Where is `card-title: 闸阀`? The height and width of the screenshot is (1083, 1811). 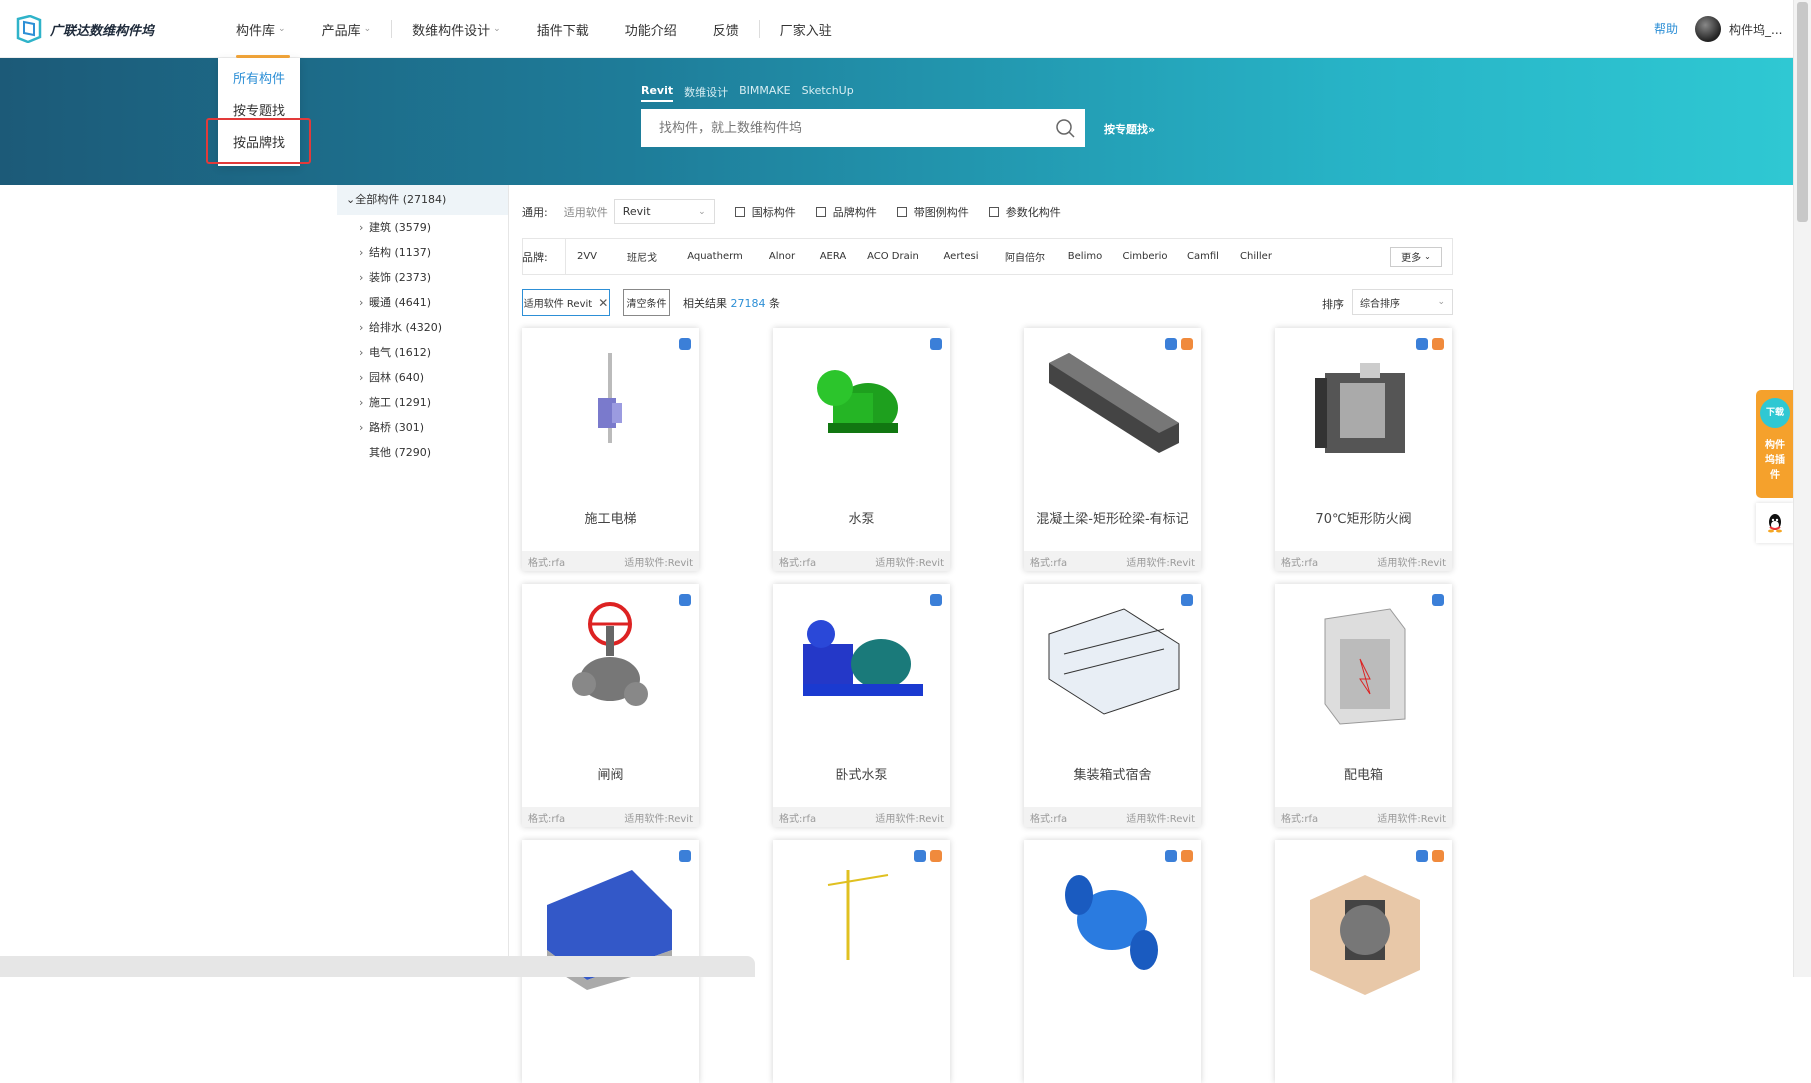 card-title: 闸阀 is located at coordinates (610, 773).